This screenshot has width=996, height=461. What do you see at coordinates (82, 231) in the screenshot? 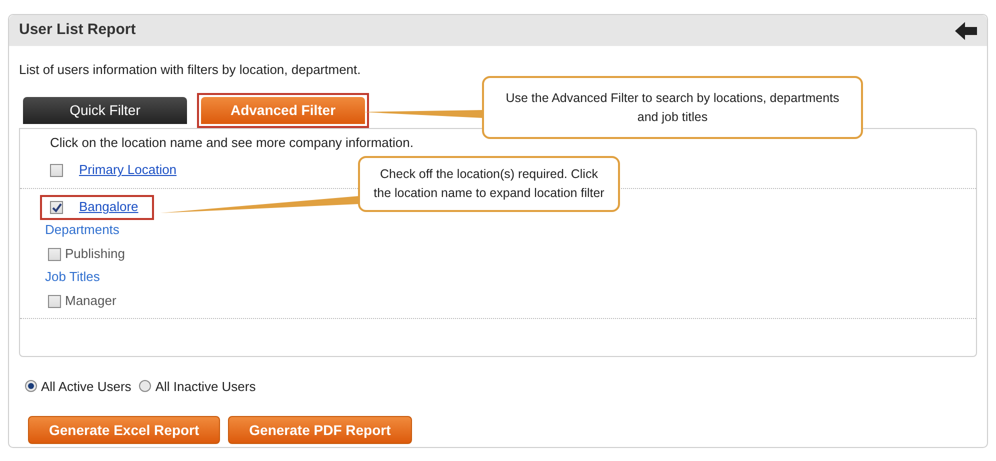
I see `section-heading: Departments` at bounding box center [82, 231].